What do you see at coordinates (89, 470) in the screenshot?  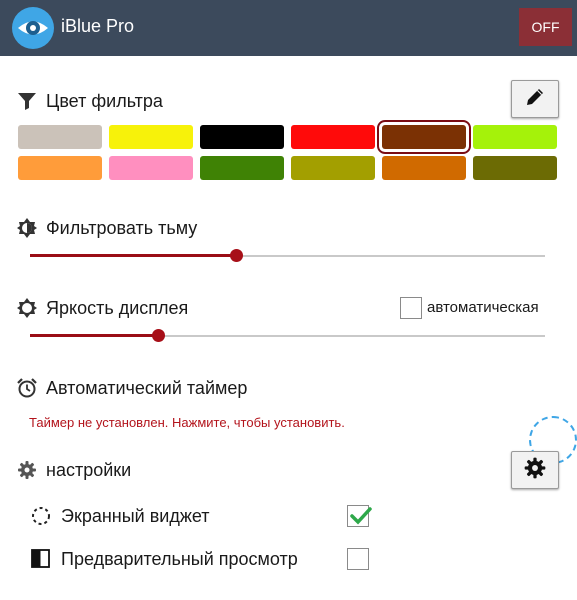 I see `settings-title: настройки` at bounding box center [89, 470].